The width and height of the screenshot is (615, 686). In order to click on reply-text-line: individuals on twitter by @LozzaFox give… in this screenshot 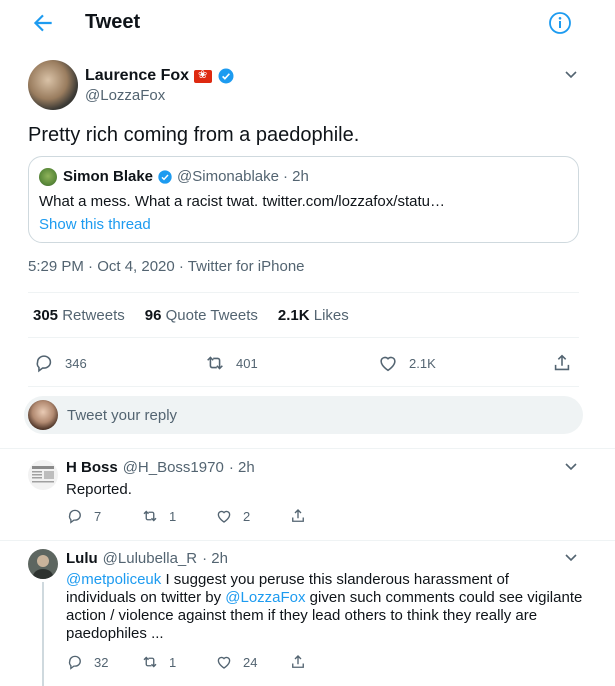, I will do `click(326, 598)`.